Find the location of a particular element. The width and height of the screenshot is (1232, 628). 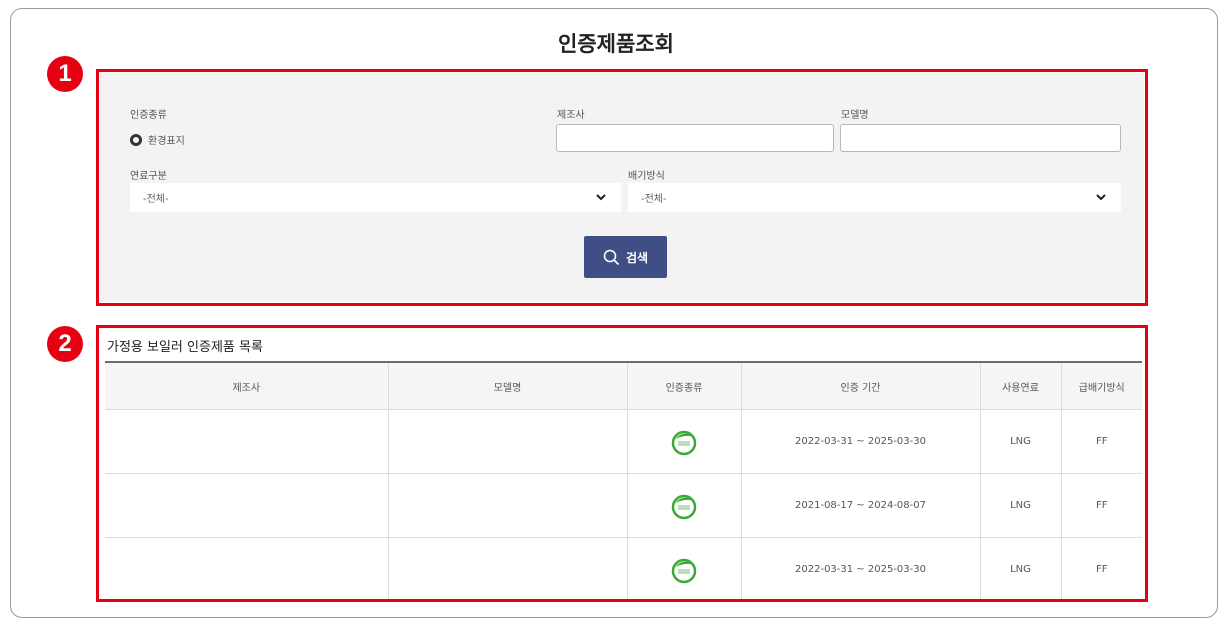

page-title: 인증제품조회 is located at coordinates (616, 44).